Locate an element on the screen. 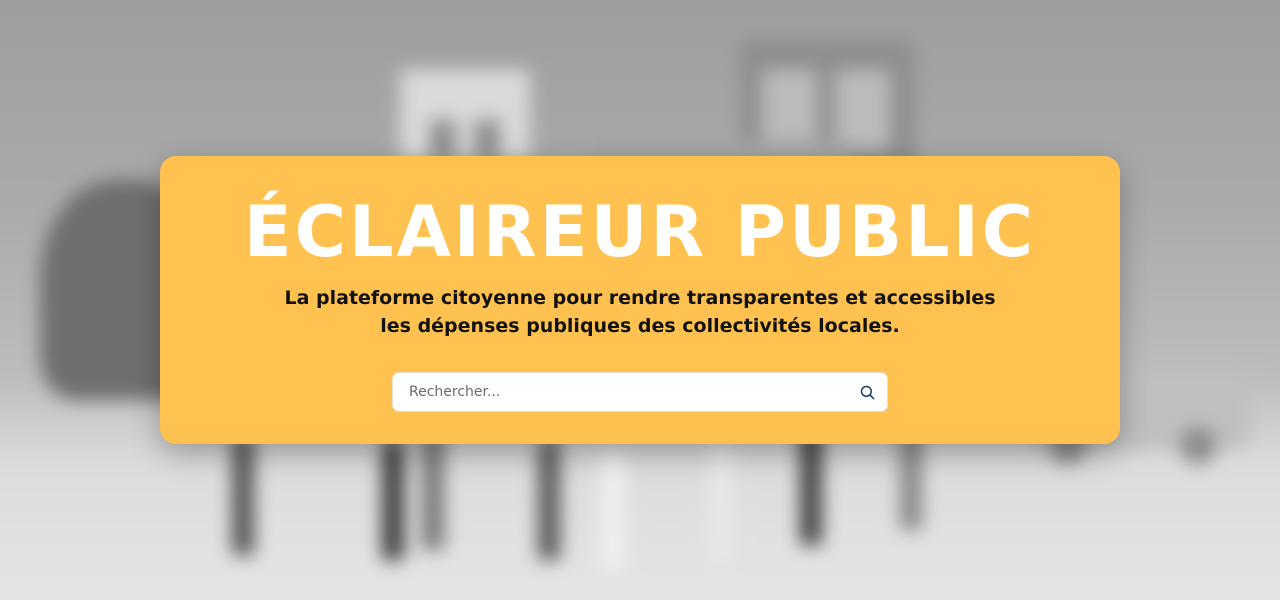 The height and width of the screenshot is (600, 1280). search-bar is located at coordinates (640, 392).